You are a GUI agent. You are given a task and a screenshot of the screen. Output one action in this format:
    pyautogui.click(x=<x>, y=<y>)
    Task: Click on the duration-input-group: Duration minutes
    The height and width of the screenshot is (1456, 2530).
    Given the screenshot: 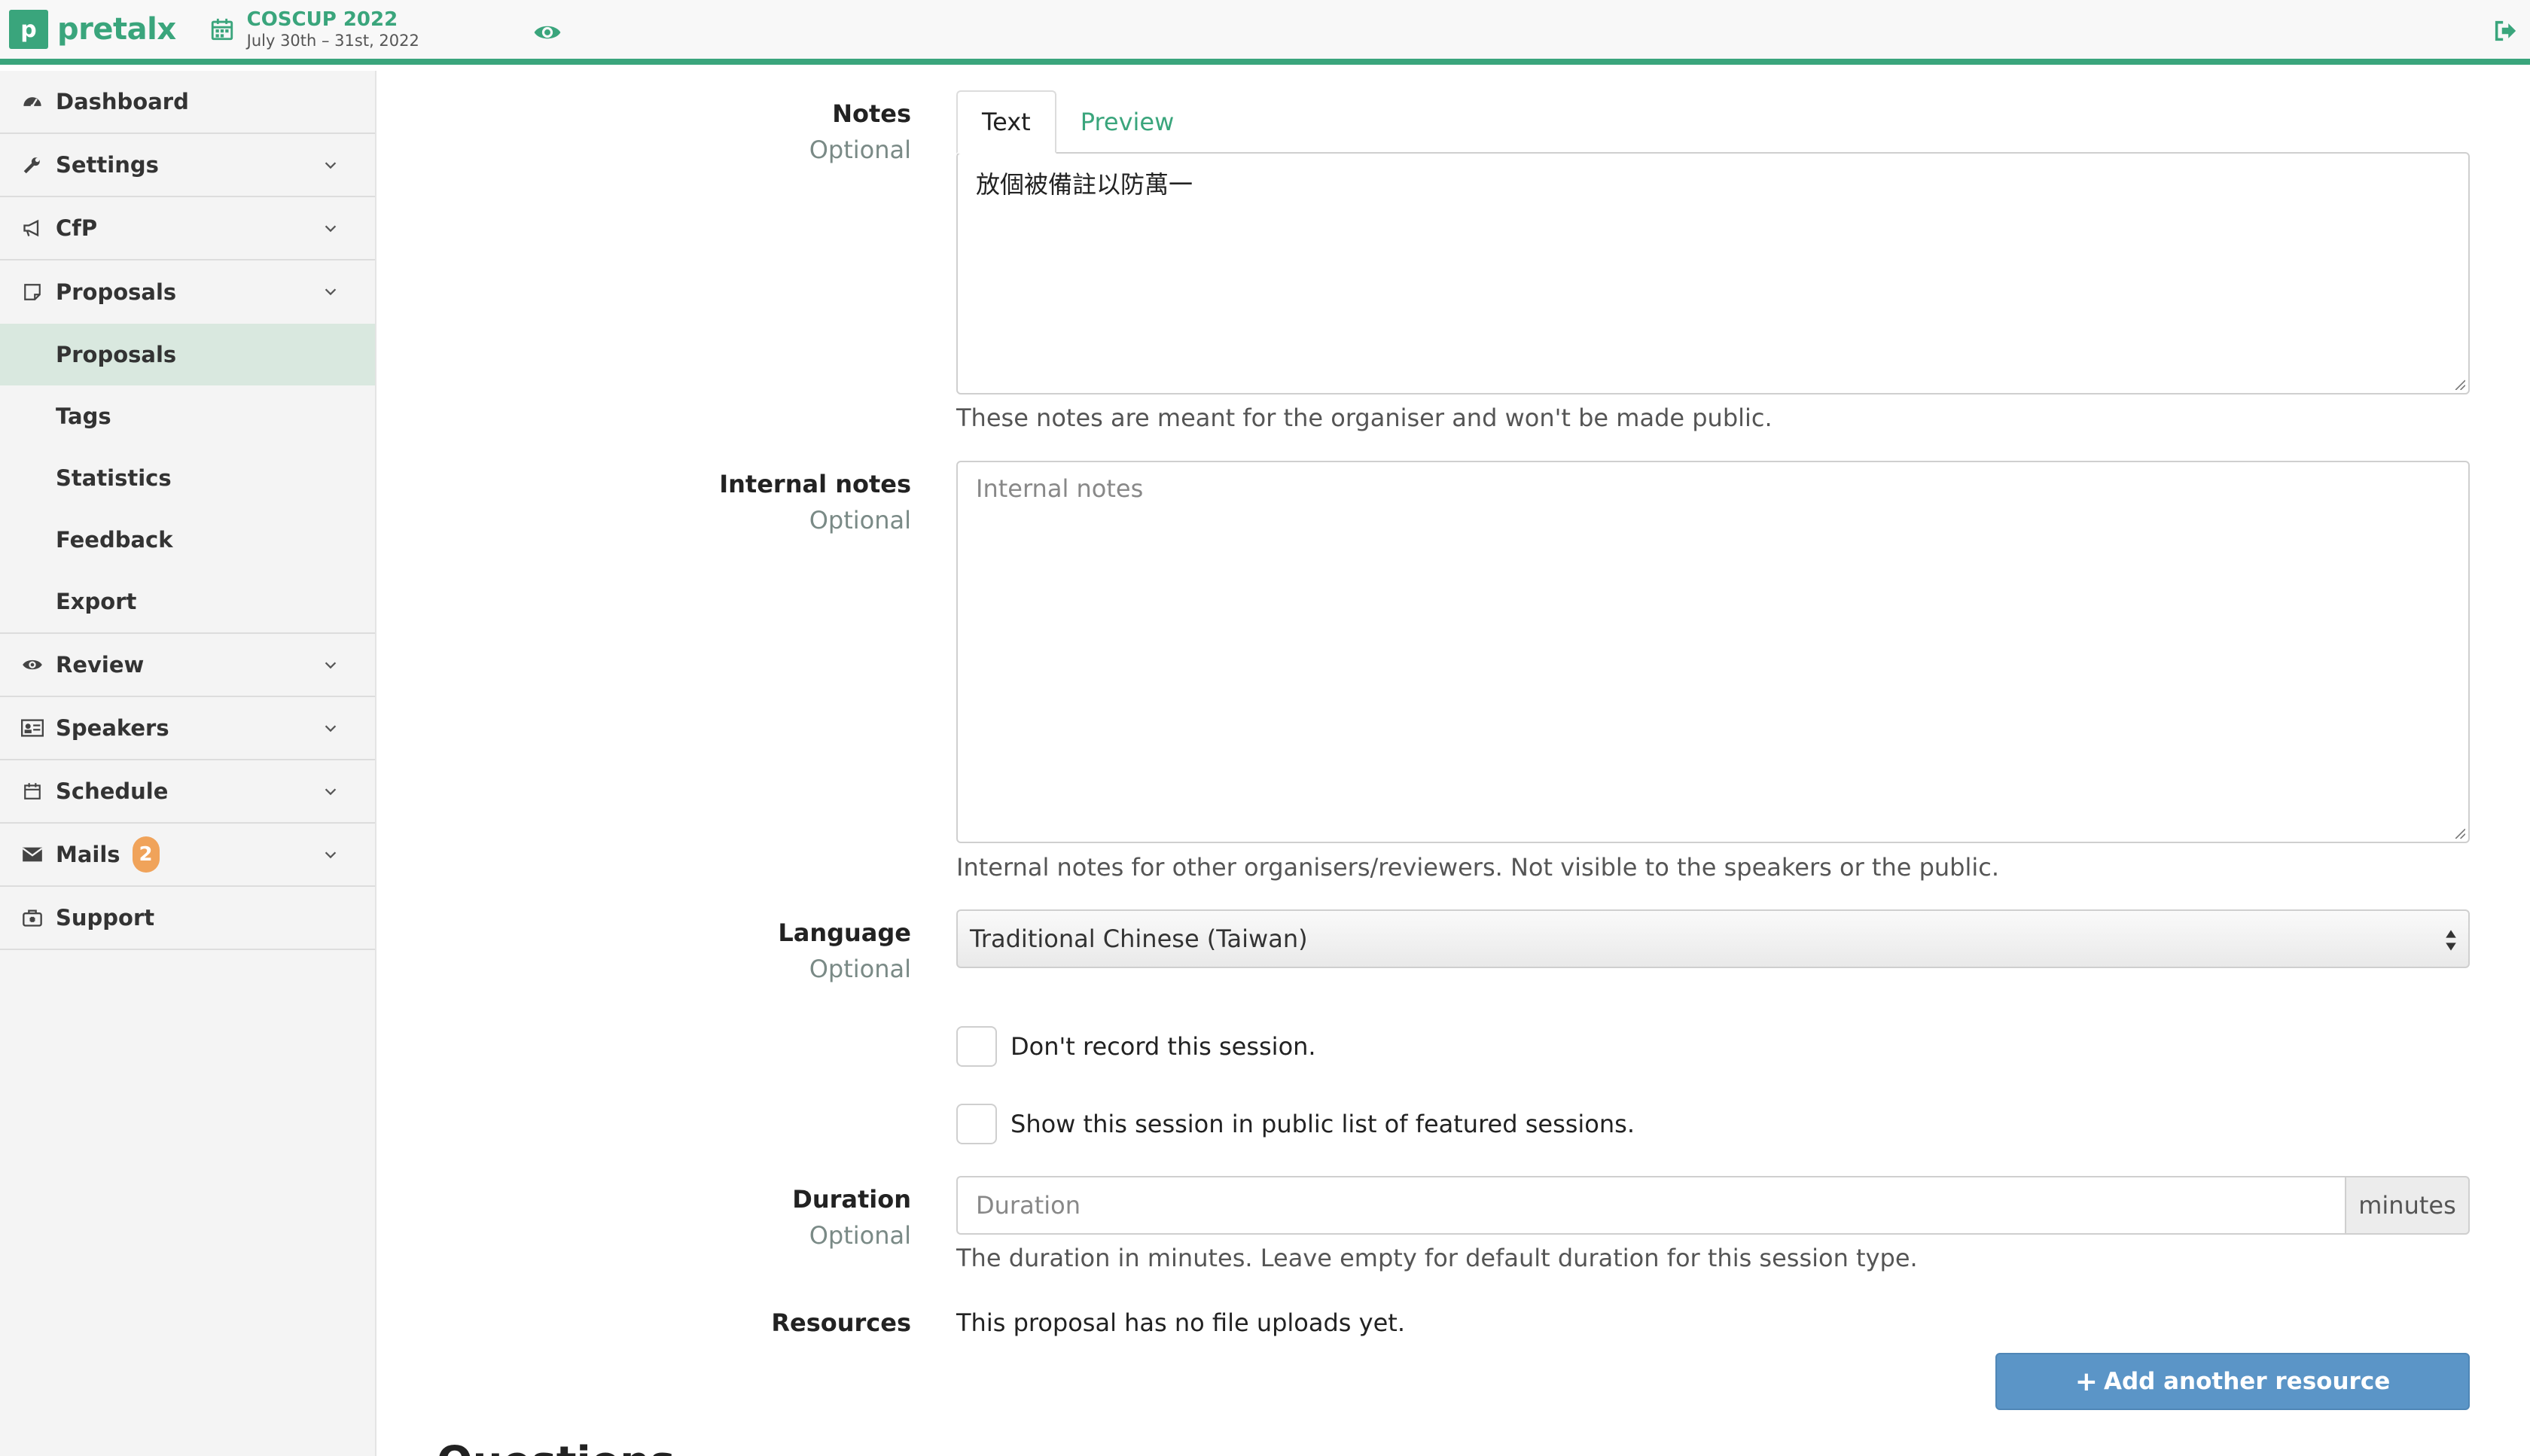 What is the action you would take?
    pyautogui.click(x=1713, y=1205)
    